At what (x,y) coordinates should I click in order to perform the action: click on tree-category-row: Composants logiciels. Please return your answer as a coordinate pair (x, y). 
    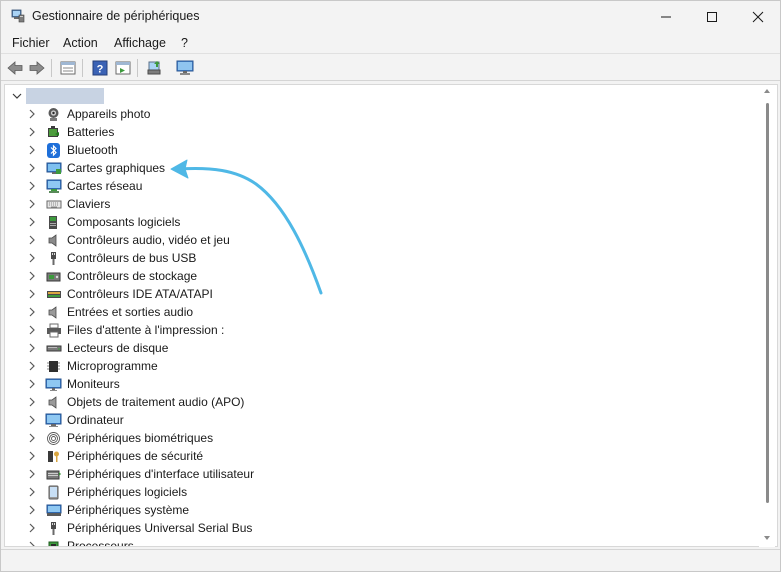
    Looking at the image, I should click on (391, 222).